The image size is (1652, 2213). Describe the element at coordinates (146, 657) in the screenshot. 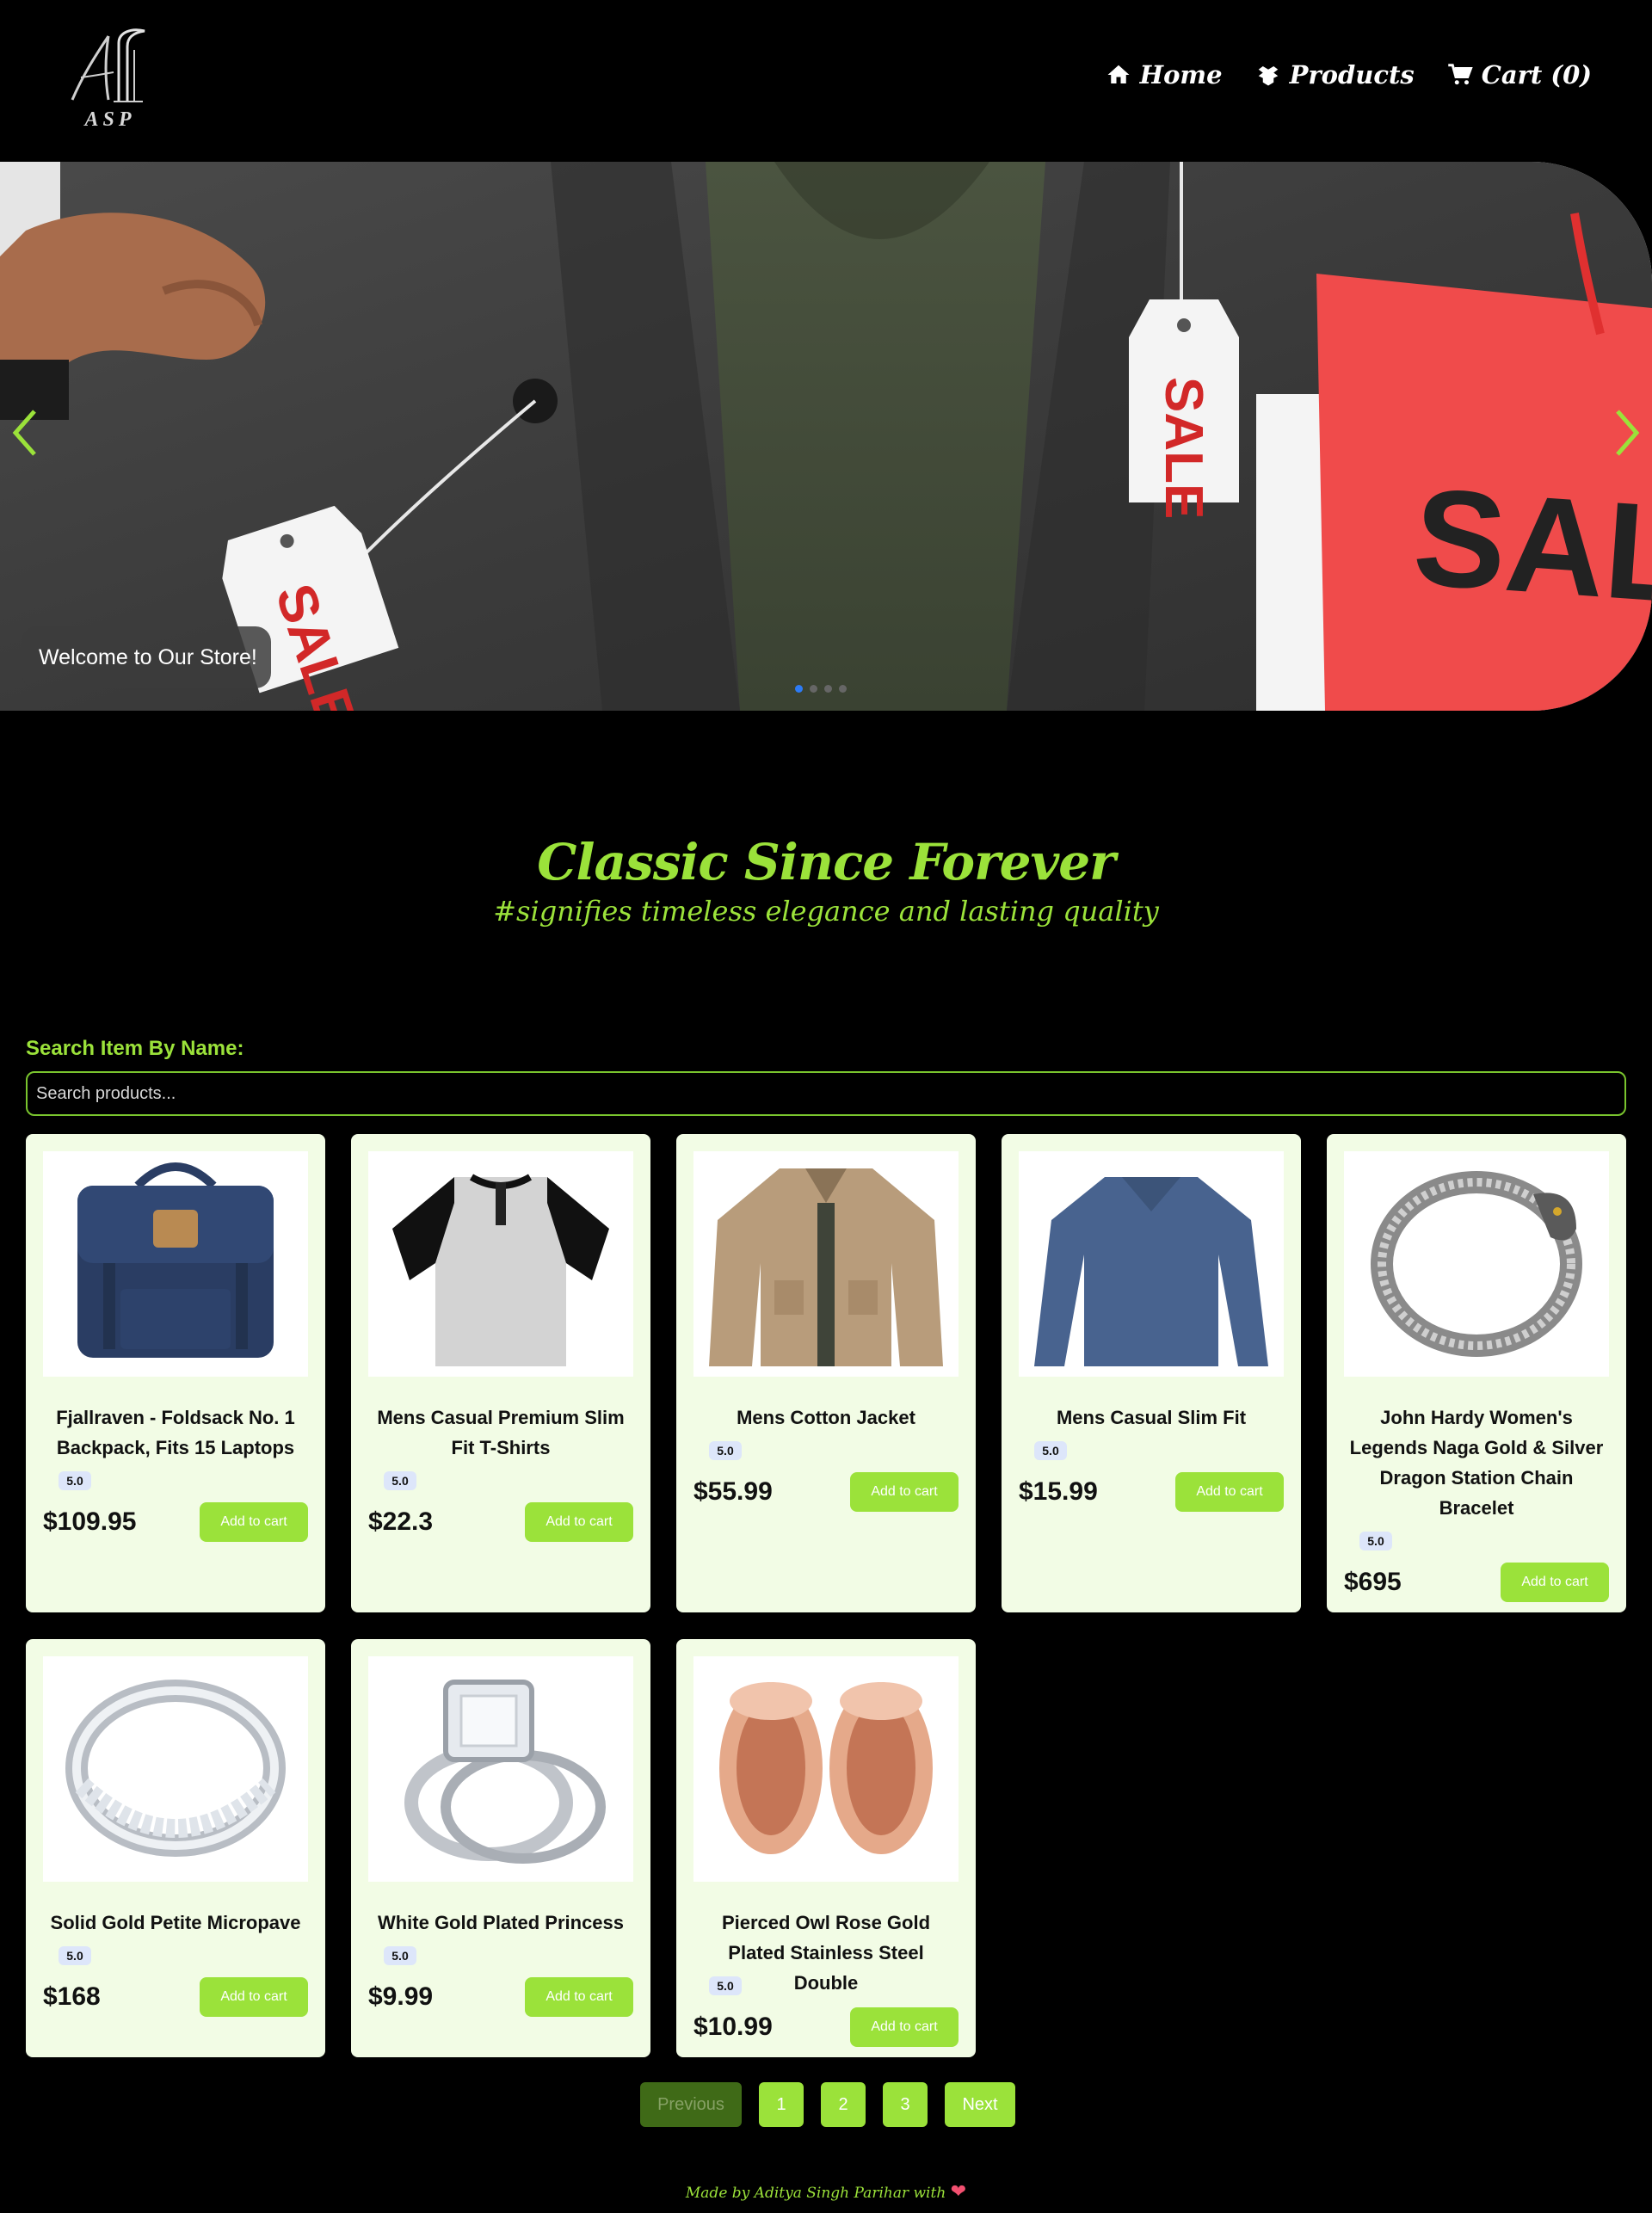

I see `hero-caption: Welcome to Our Store!` at that location.